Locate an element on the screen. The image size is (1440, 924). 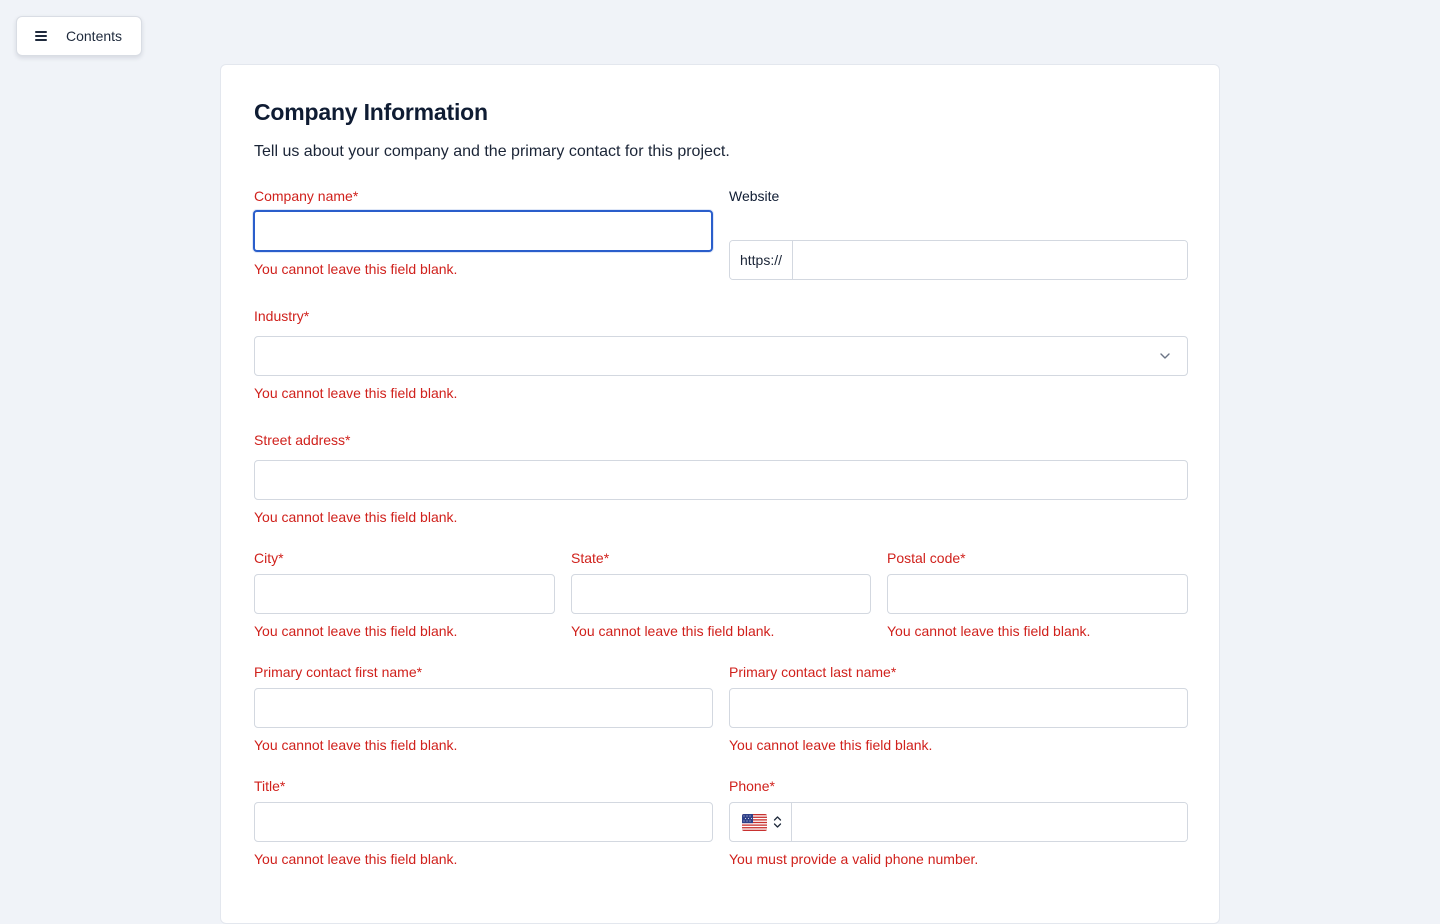
city-error: You cannot leave this field blank. is located at coordinates (356, 631).